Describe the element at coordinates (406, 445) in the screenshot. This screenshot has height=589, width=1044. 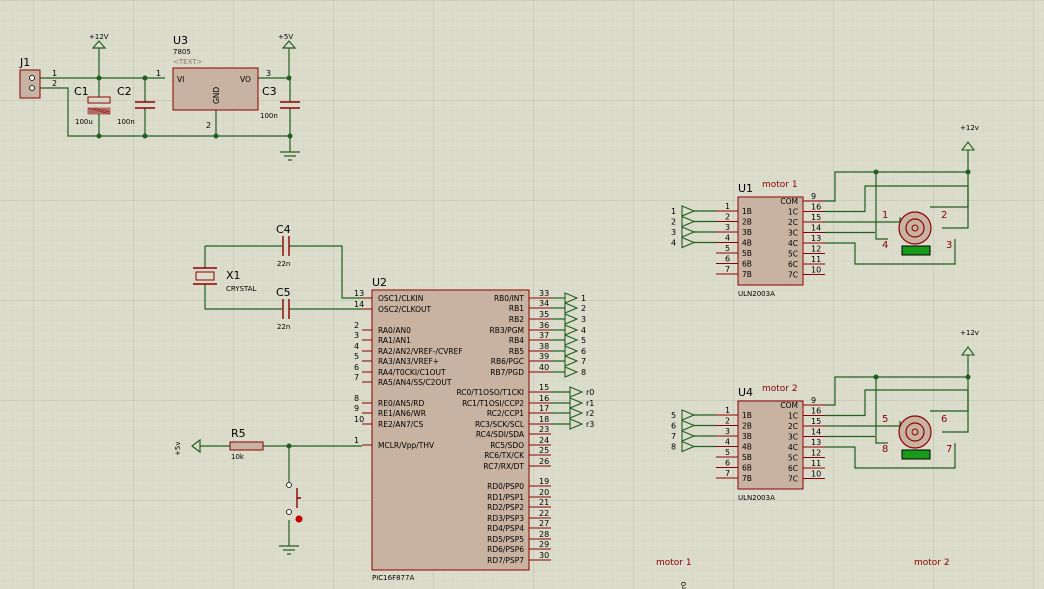
I see `mcu-left-pin-label: MCLR/Vpp/THV` at that location.